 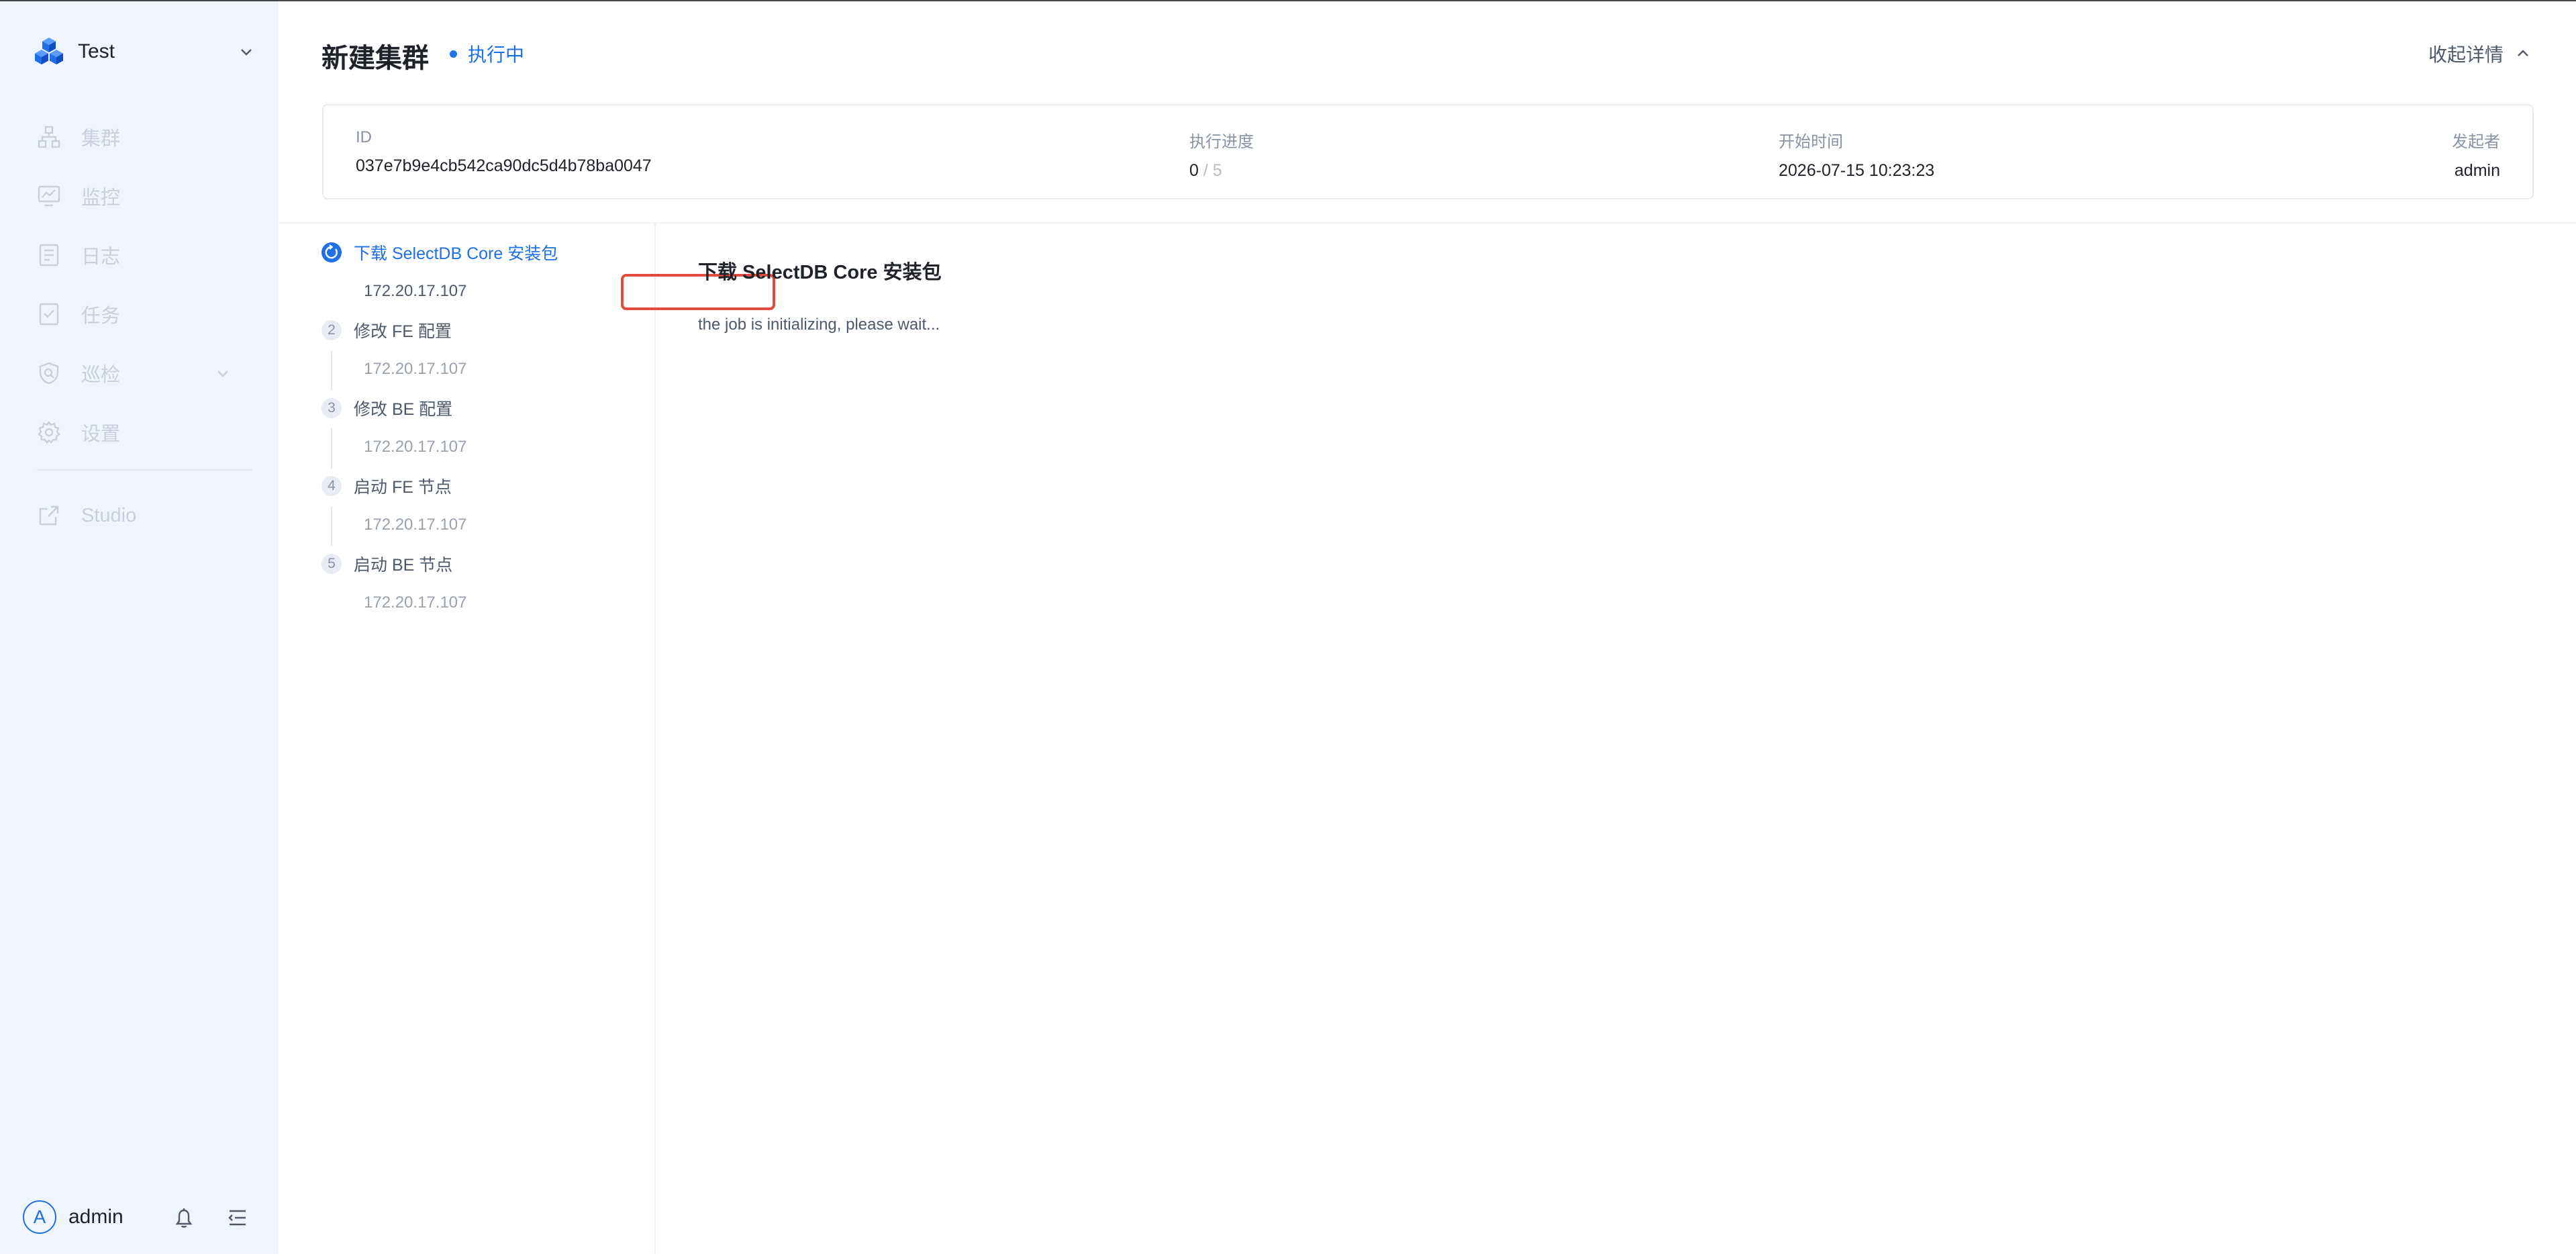 What do you see at coordinates (331, 486) in the screenshot?
I see `step-number: 4` at bounding box center [331, 486].